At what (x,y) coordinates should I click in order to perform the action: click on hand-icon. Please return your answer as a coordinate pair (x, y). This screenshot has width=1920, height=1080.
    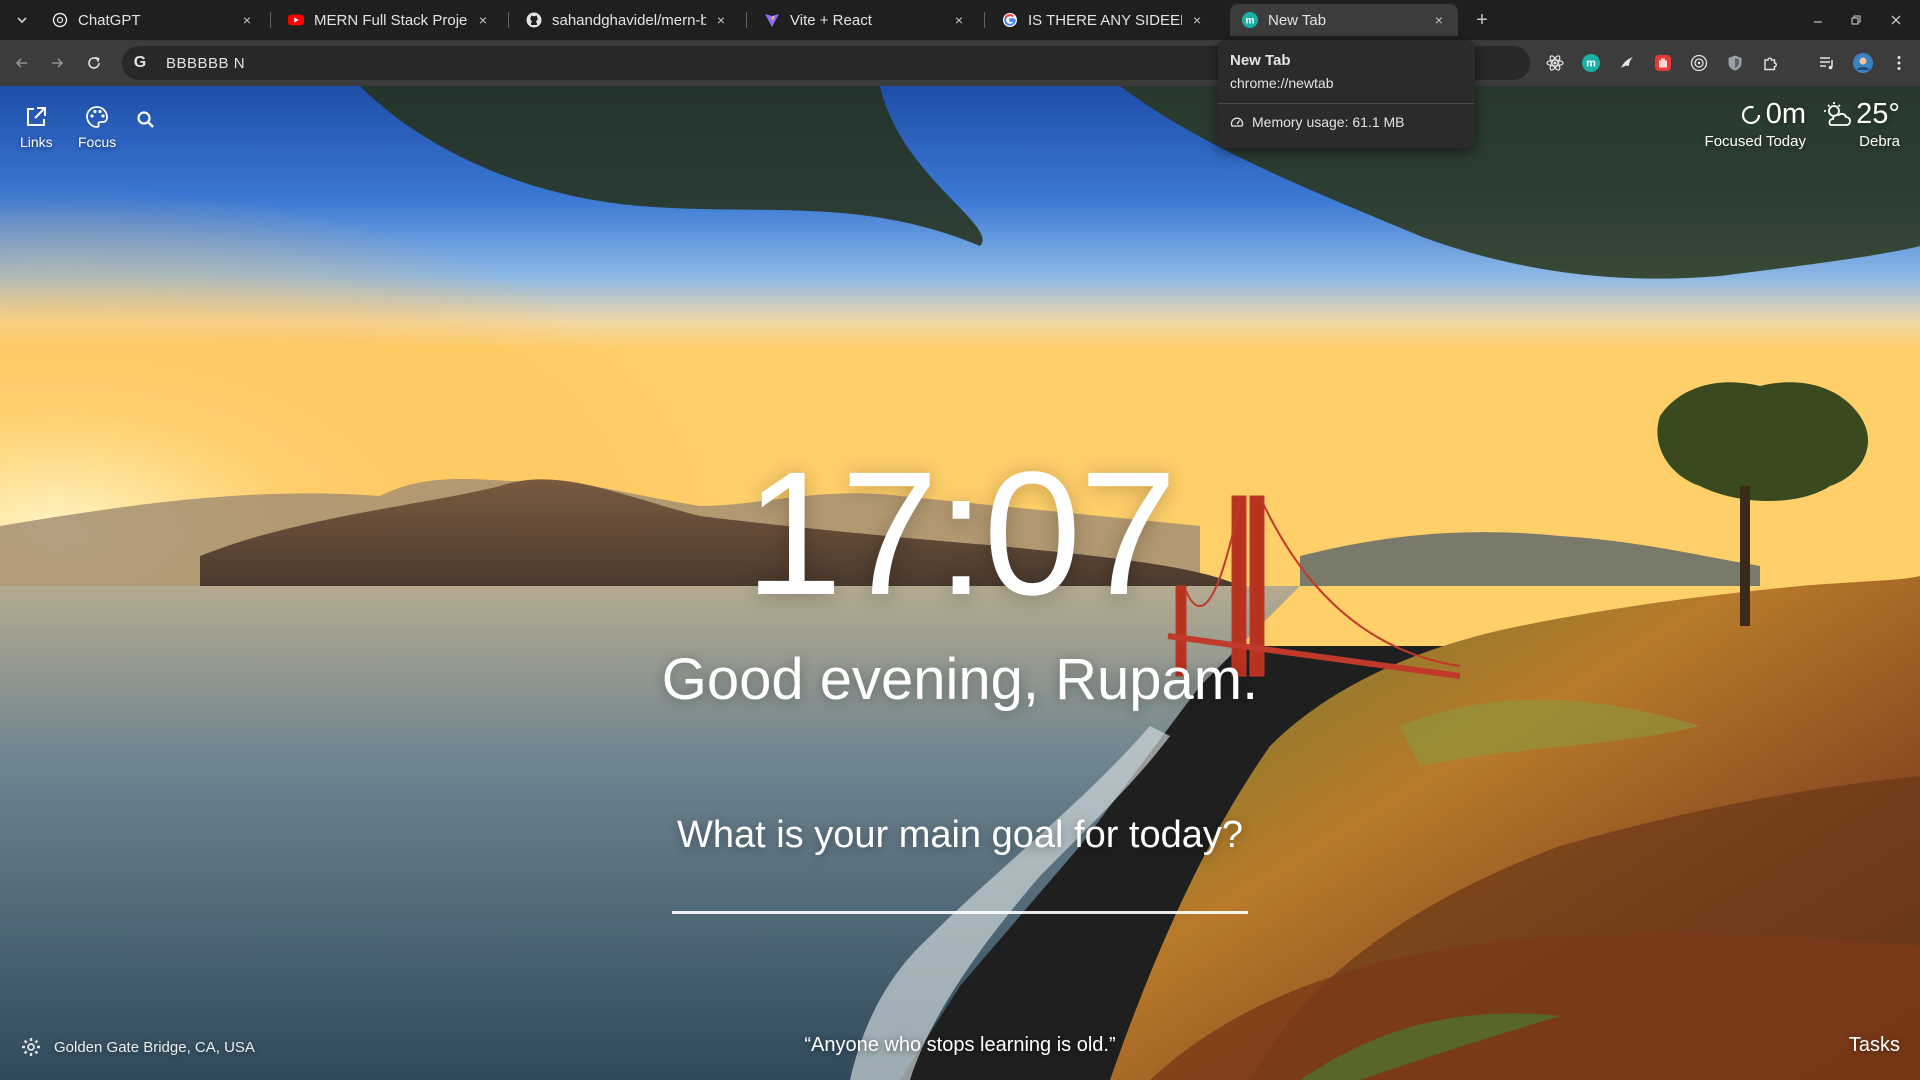
    Looking at the image, I should click on (1663, 63).